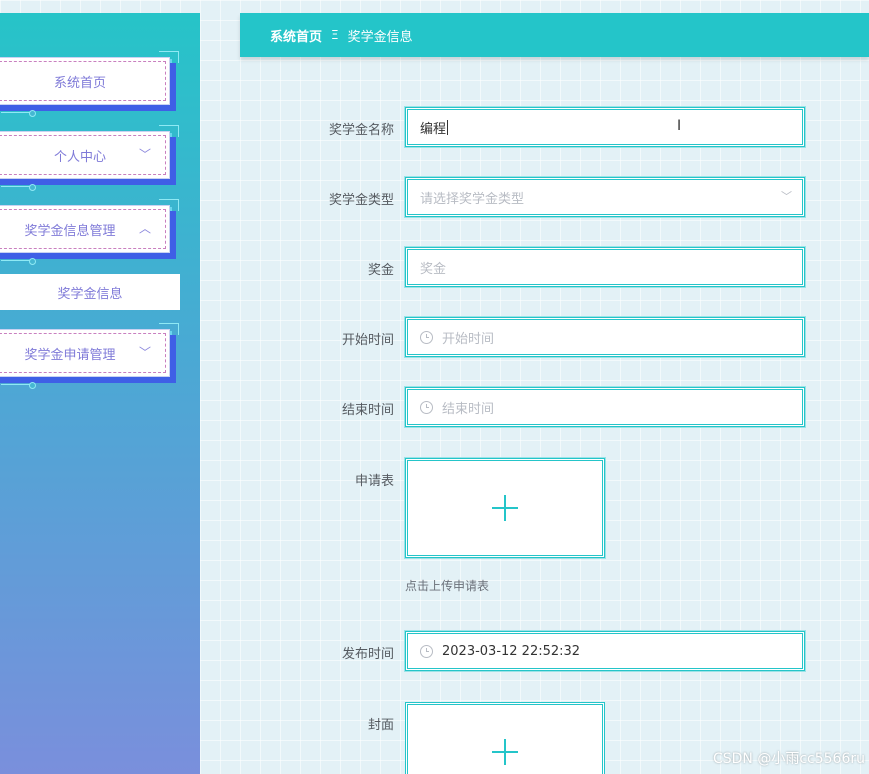 This screenshot has height=774, width=869. I want to click on field-label: 申请表, so click(374, 481).